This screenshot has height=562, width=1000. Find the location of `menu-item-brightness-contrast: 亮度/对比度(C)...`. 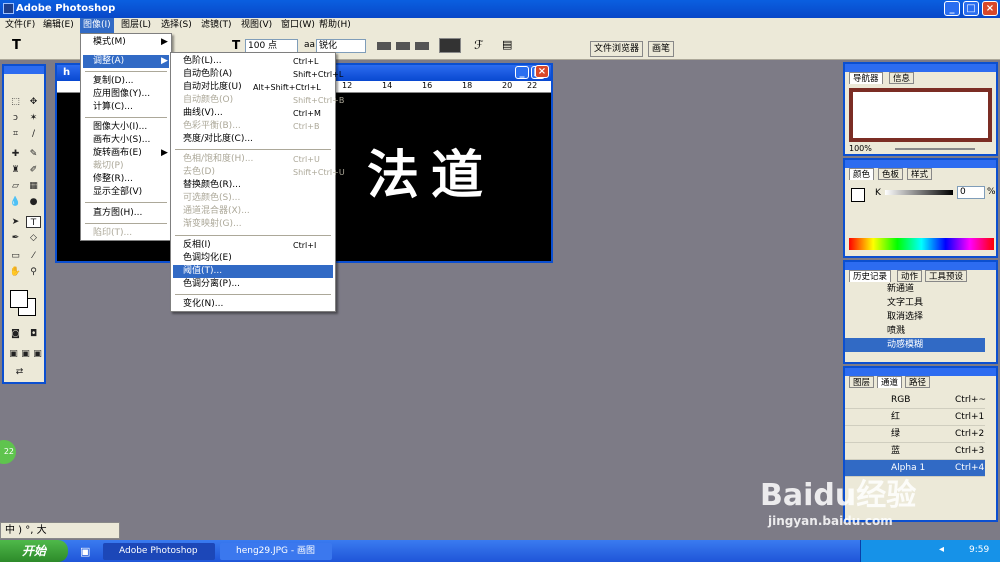

menu-item-brightness-contrast: 亮度/对比度(C)... is located at coordinates (253, 139).